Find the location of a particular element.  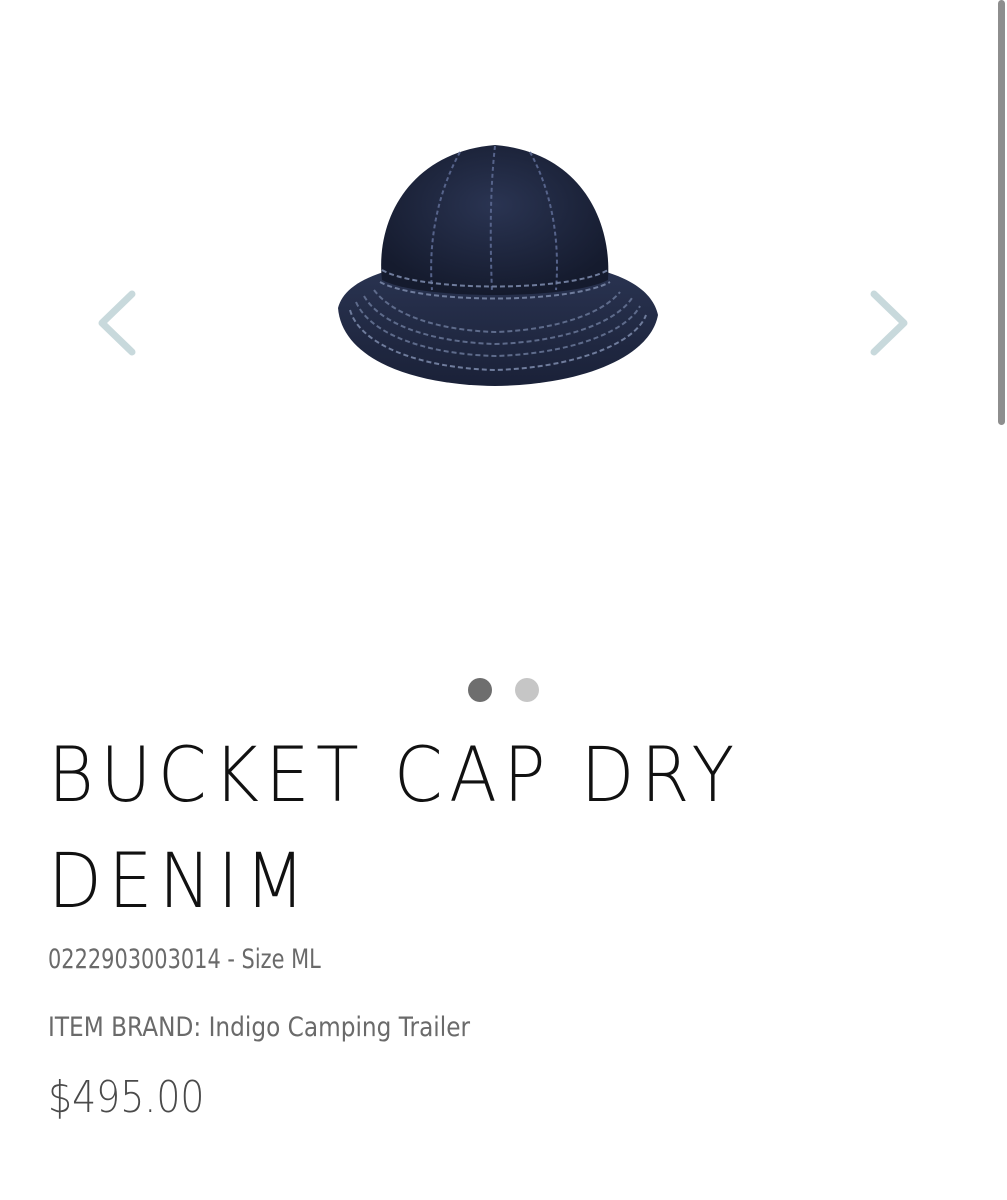

carousel-pagination is located at coordinates (503, 690).